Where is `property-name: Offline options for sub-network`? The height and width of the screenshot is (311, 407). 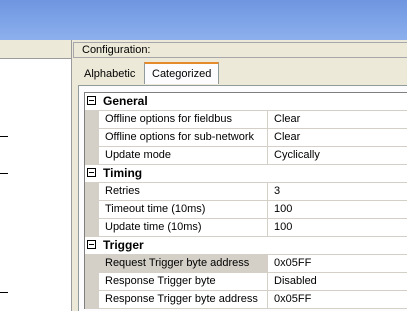 property-name: Offline options for sub-network is located at coordinates (183, 137).